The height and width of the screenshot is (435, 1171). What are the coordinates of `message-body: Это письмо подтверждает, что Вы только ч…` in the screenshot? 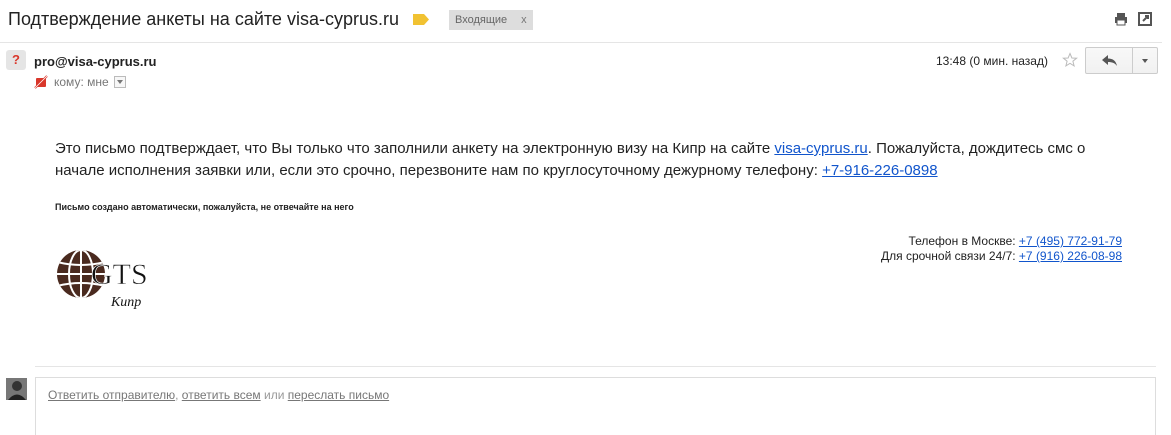 It's located at (595, 160).